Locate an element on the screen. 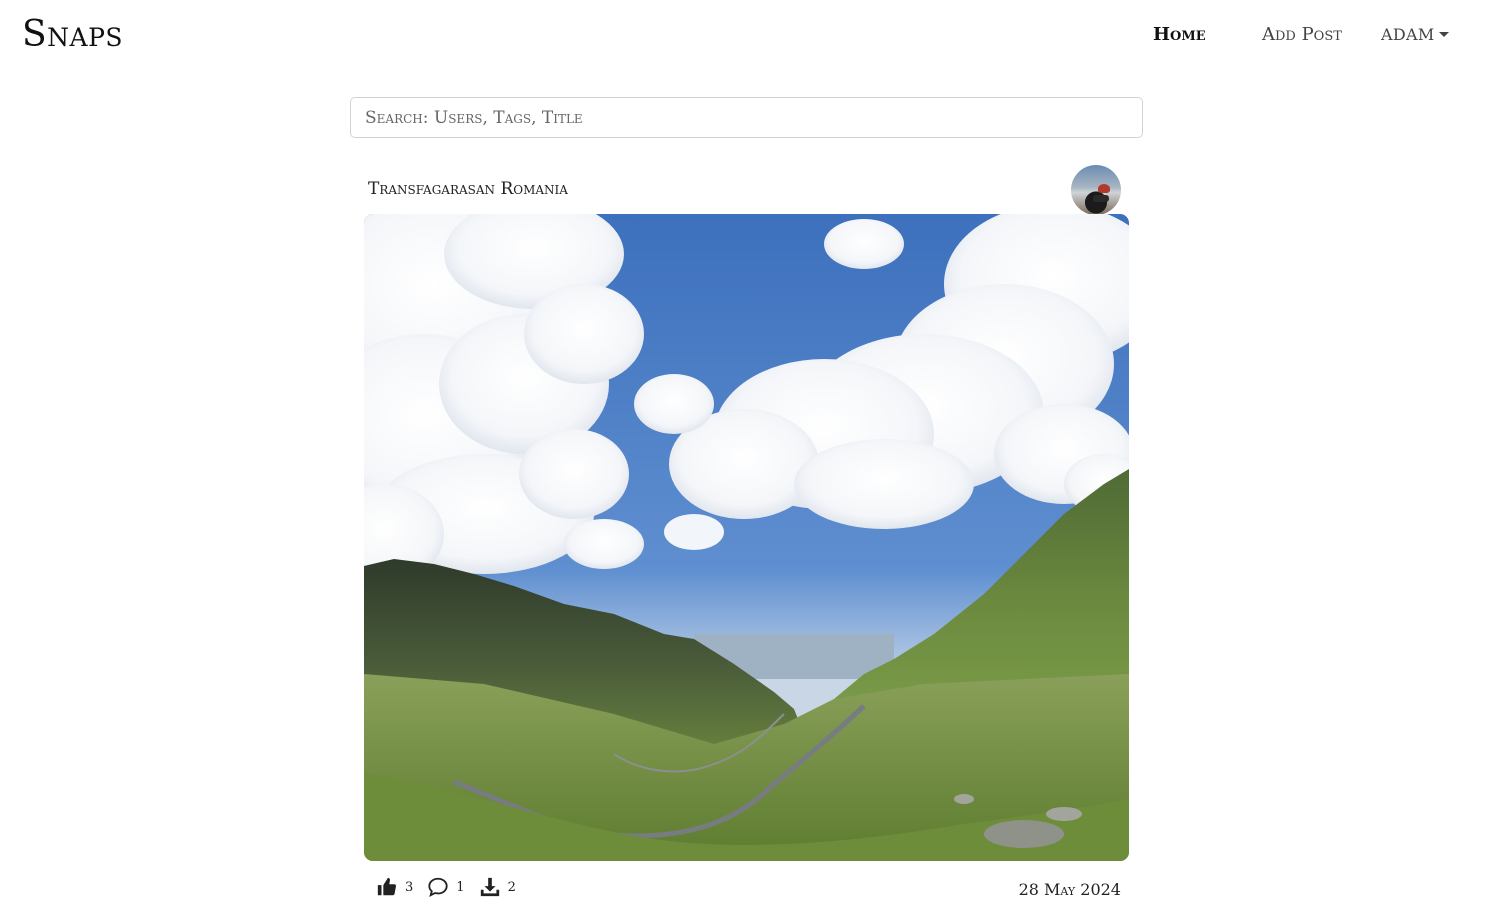 This screenshot has height=918, width=1496. like-count: 3 is located at coordinates (409, 887).